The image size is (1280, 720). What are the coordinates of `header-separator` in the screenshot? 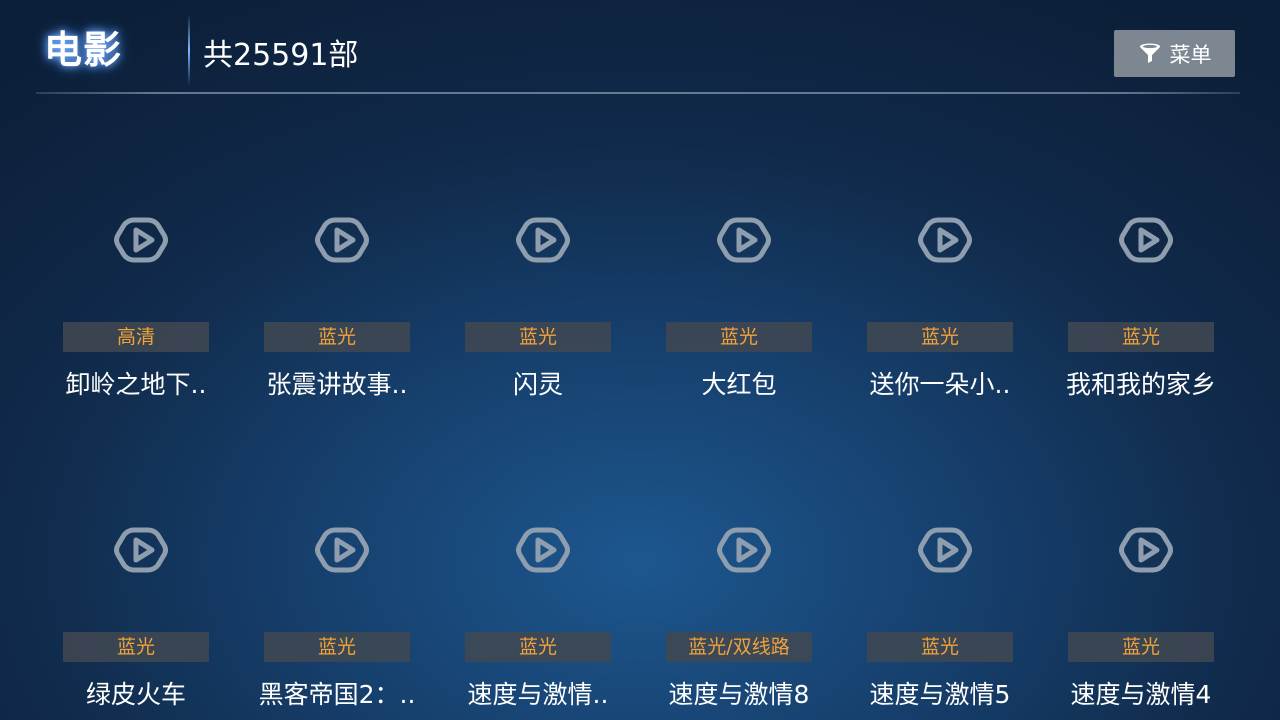 It's located at (638, 93).